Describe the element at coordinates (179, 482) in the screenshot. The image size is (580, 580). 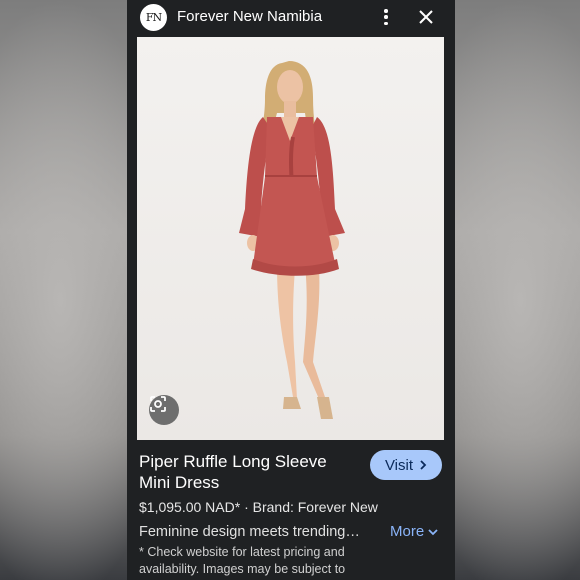
I see `product-title-line-2: Mini Dress` at that location.